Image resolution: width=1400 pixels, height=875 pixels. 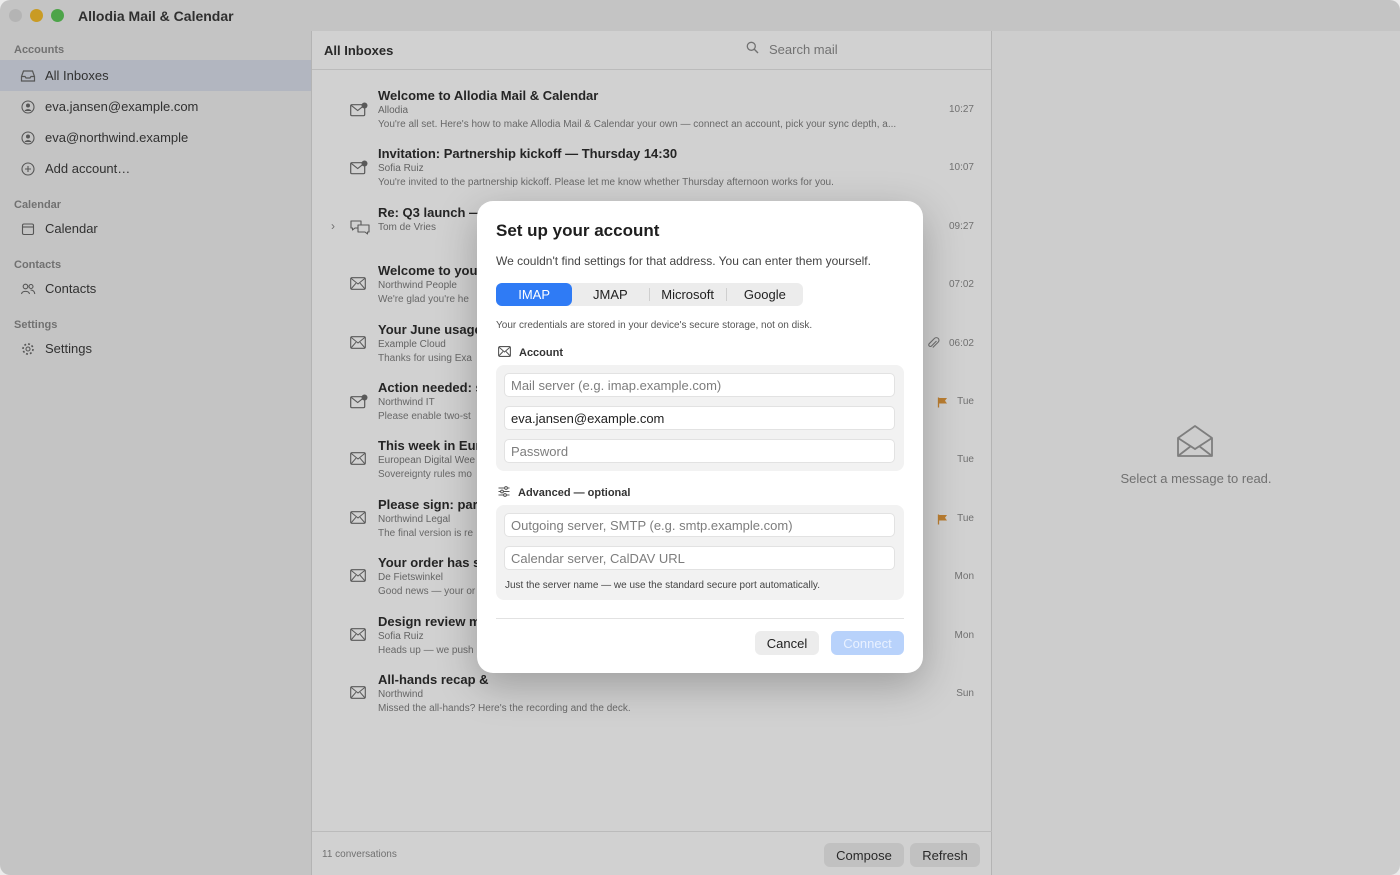 What do you see at coordinates (787, 643) in the screenshot?
I see `cancel-button: Cancel` at bounding box center [787, 643].